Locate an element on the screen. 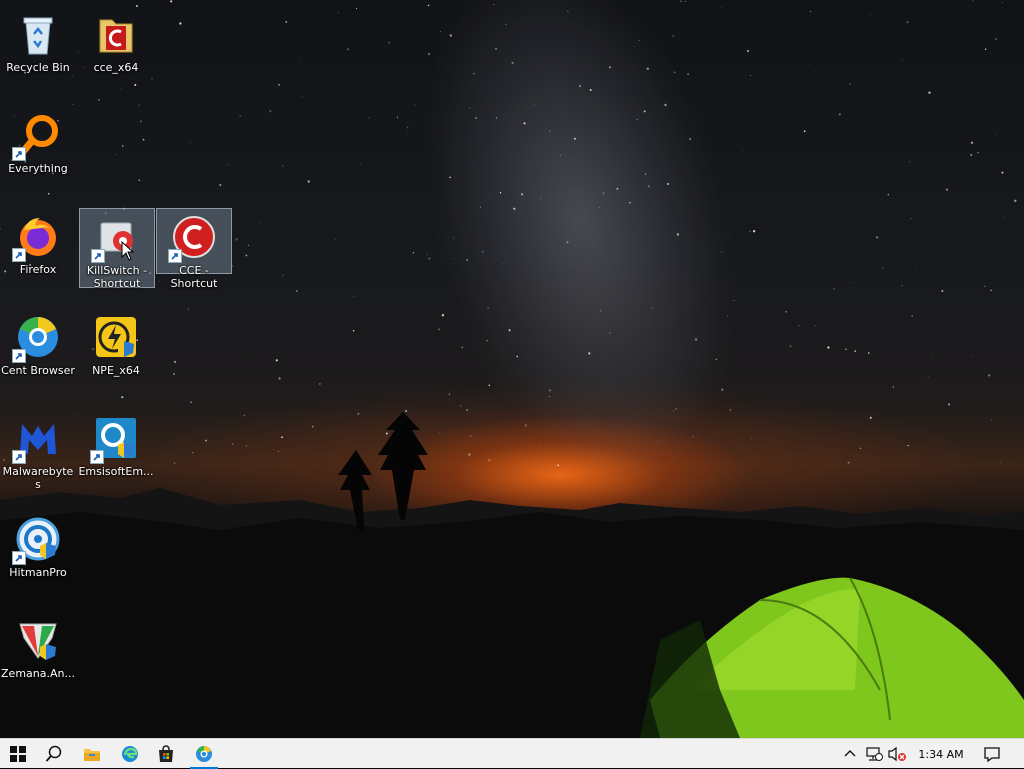  network-icon is located at coordinates (874, 754).